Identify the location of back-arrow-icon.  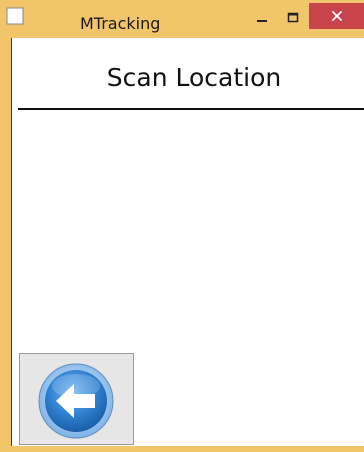
(76, 401).